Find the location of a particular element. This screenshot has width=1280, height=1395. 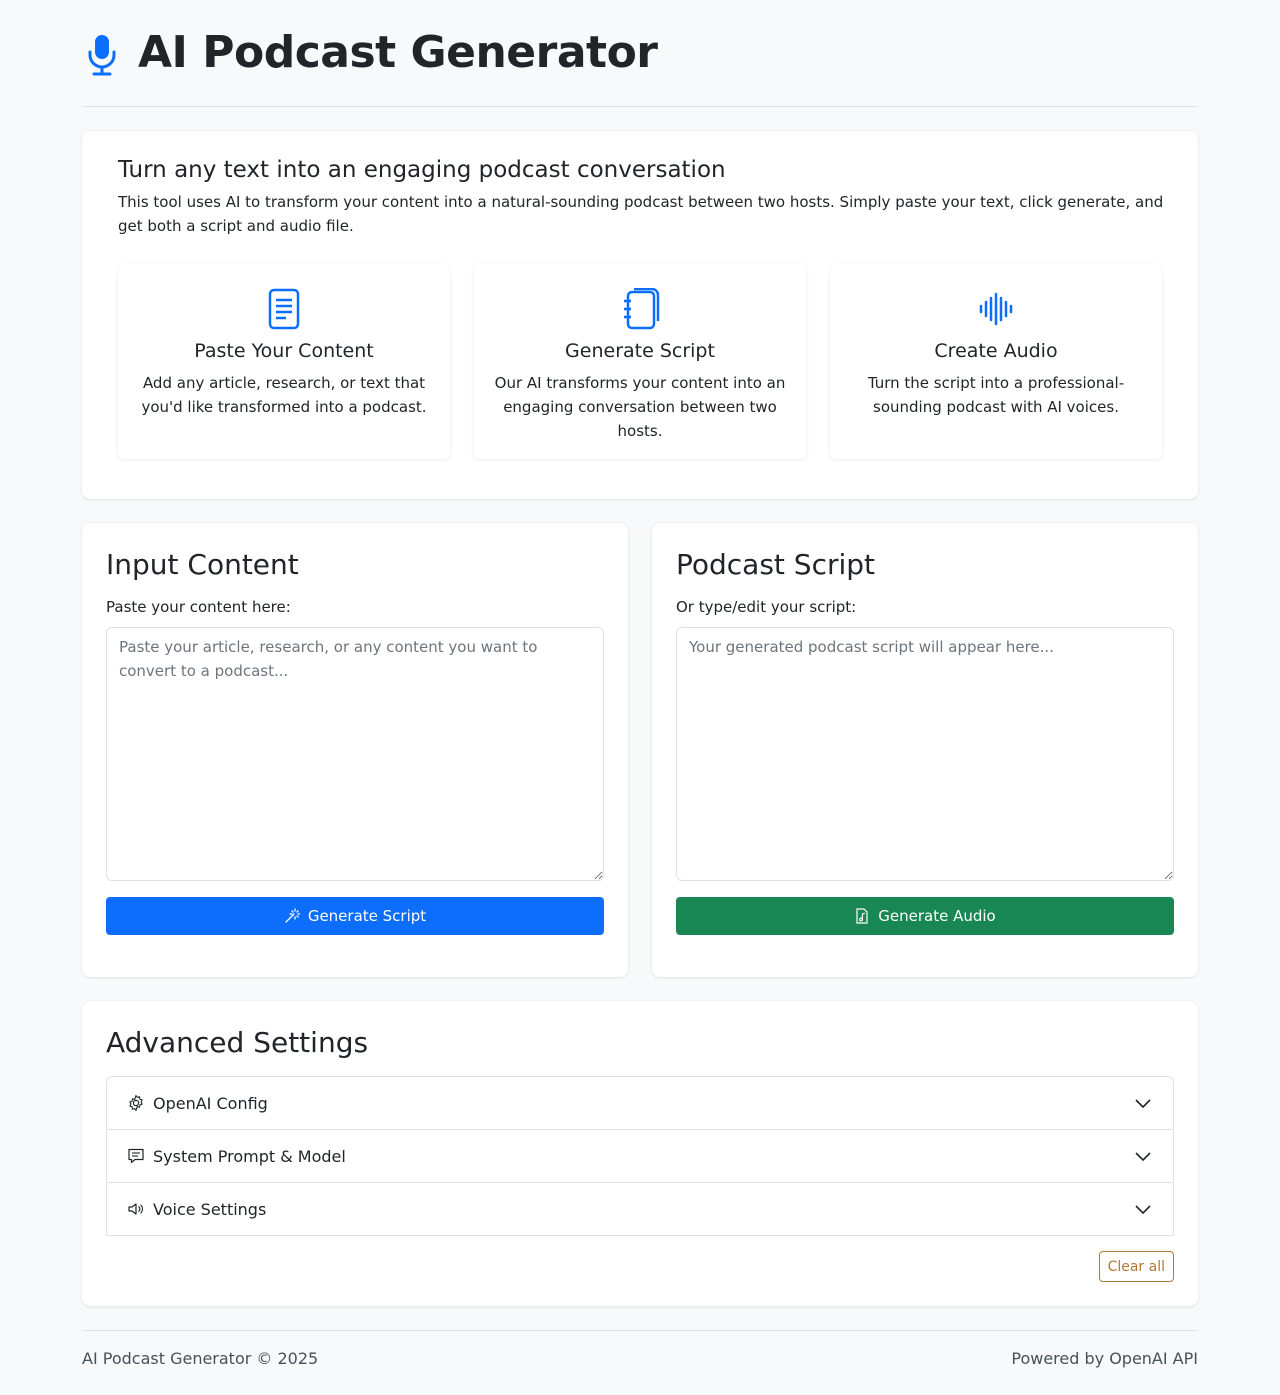

feature-title: Paste Your Content is located at coordinates (284, 351).